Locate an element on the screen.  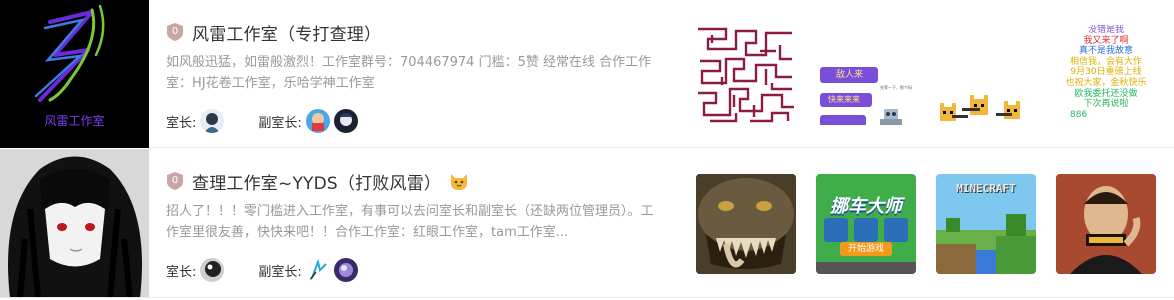
studio-cover-image is located at coordinates (74, 223).